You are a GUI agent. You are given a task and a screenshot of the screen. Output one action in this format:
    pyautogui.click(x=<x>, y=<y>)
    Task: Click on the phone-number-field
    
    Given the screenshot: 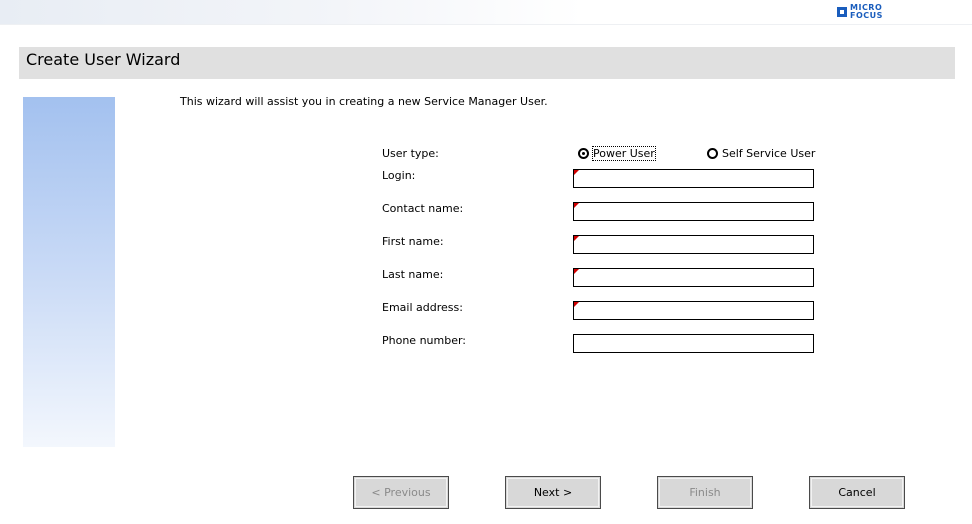 What is the action you would take?
    pyautogui.click(x=693, y=343)
    